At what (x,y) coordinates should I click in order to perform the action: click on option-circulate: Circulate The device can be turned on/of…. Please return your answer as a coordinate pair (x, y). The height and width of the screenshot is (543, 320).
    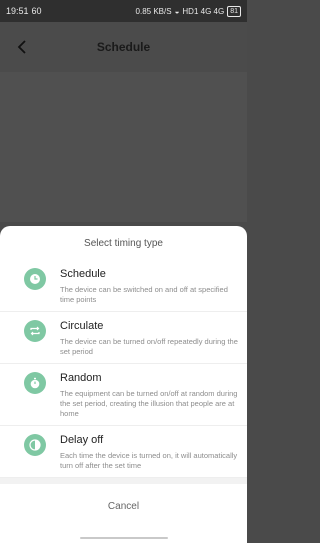
    Looking at the image, I should click on (123, 338).